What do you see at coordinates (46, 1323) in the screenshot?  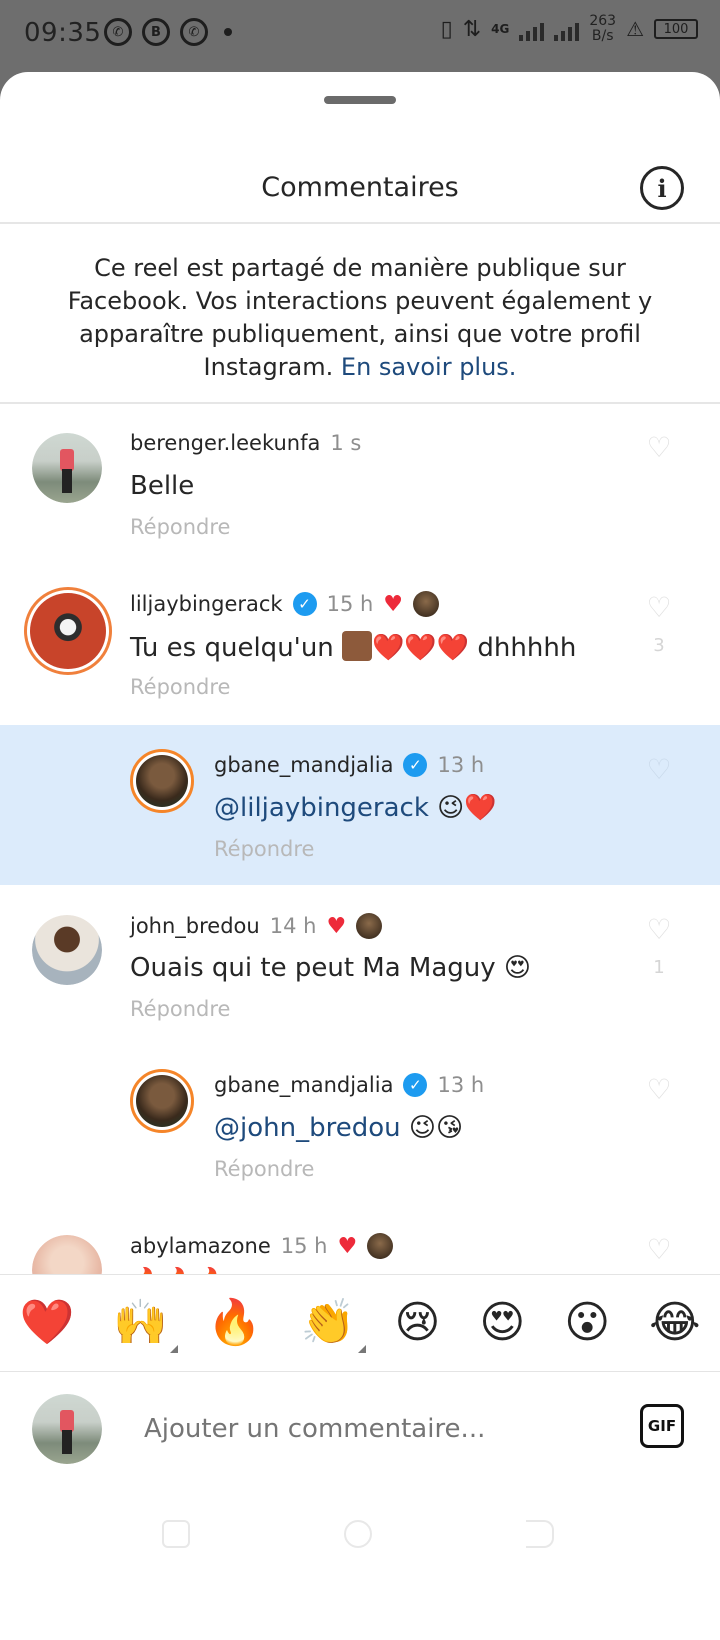 I see `emoji-heart-button: ❤️` at bounding box center [46, 1323].